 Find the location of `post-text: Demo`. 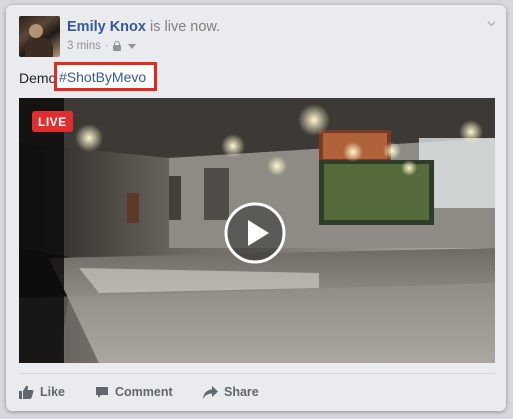

post-text: Demo is located at coordinates (37, 78).